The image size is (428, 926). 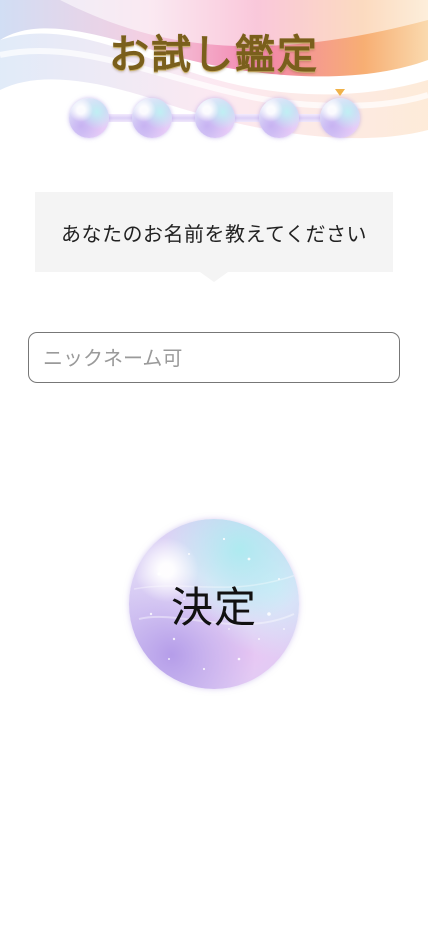 What do you see at coordinates (213, 607) in the screenshot?
I see `submit-label: 決定` at bounding box center [213, 607].